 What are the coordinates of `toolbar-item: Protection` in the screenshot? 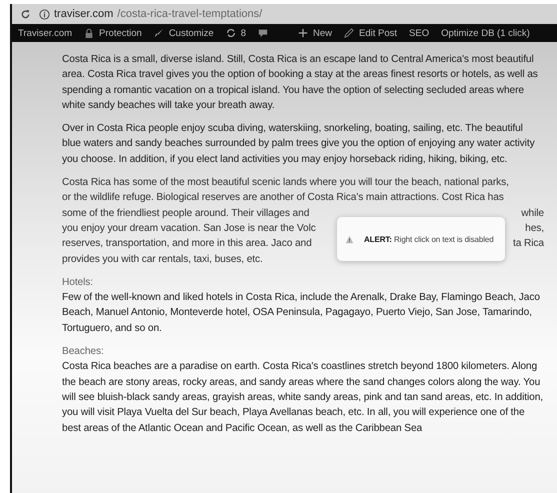 It's located at (120, 33).